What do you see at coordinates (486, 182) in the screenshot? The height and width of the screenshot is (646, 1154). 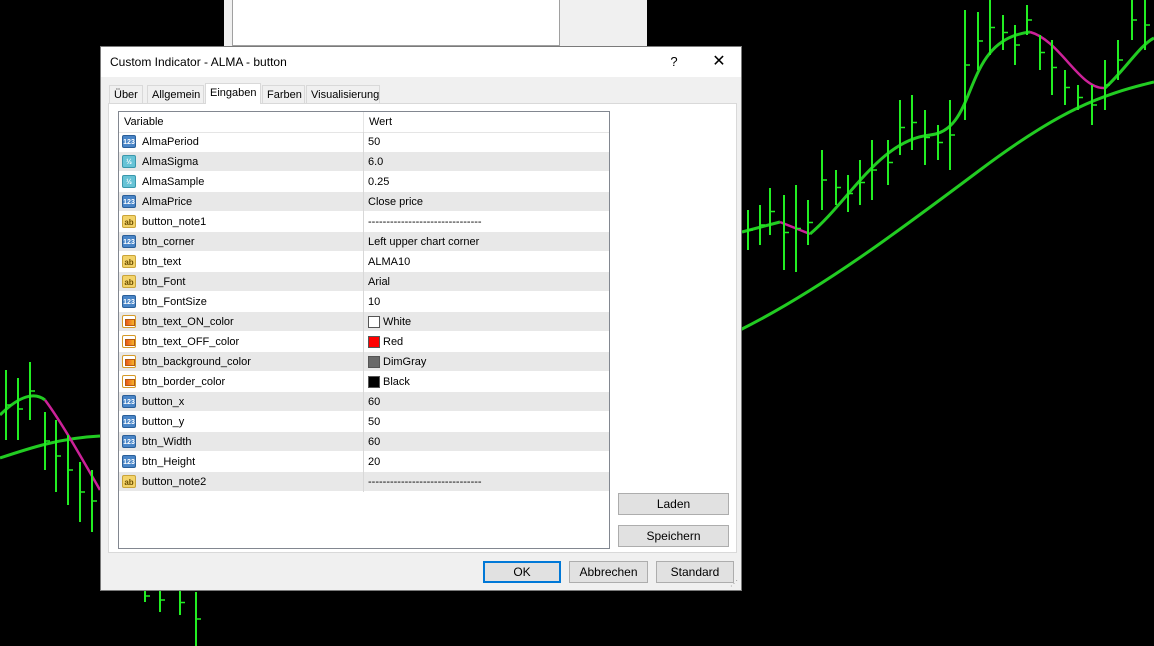 I see `value-cell: 0.25` at bounding box center [486, 182].